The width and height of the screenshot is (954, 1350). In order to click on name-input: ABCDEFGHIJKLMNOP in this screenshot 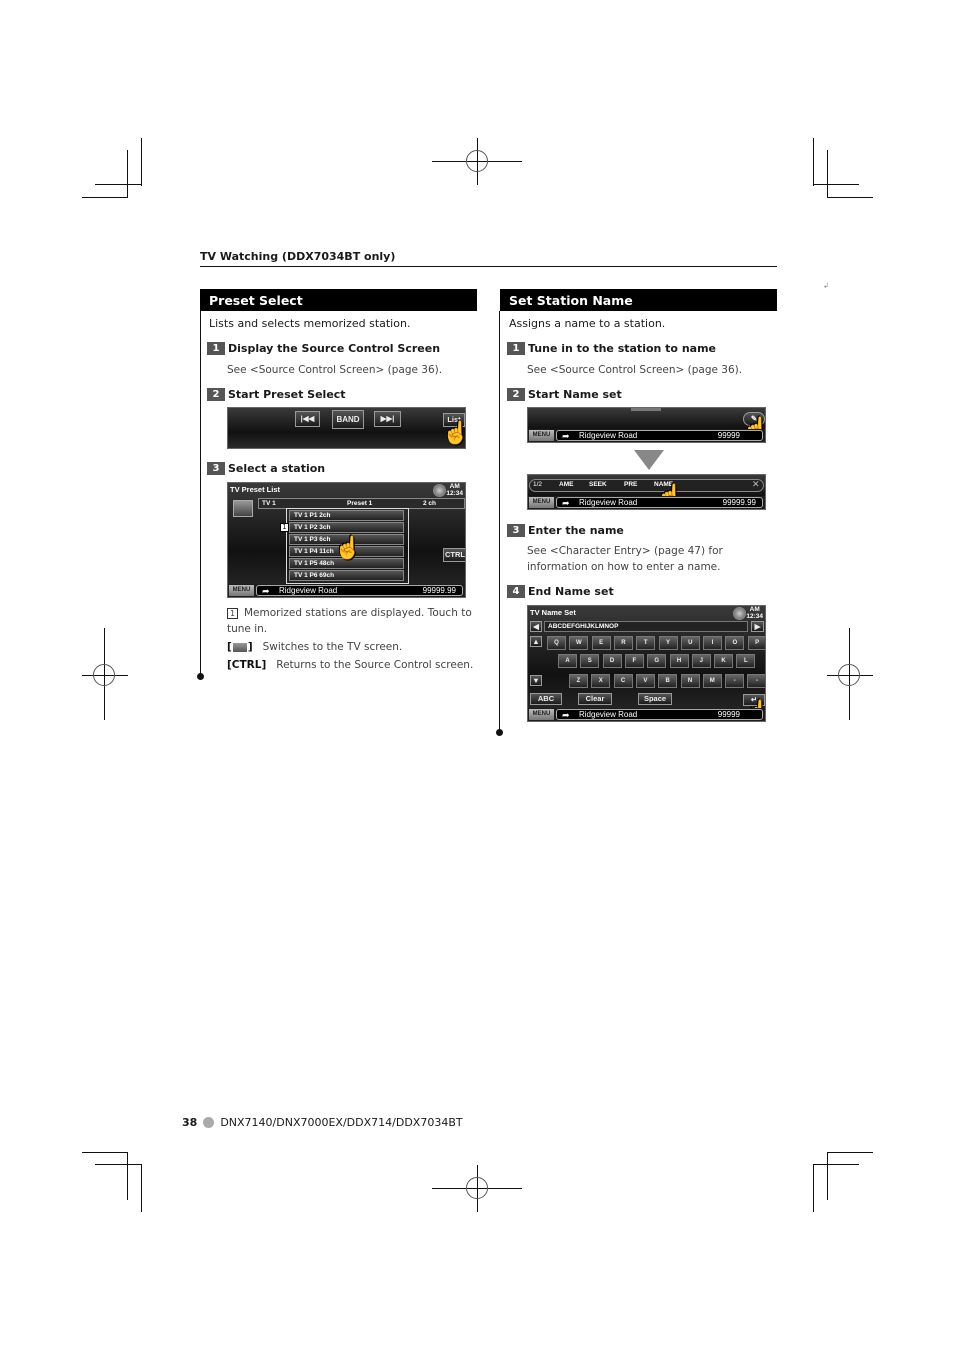, I will do `click(646, 626)`.